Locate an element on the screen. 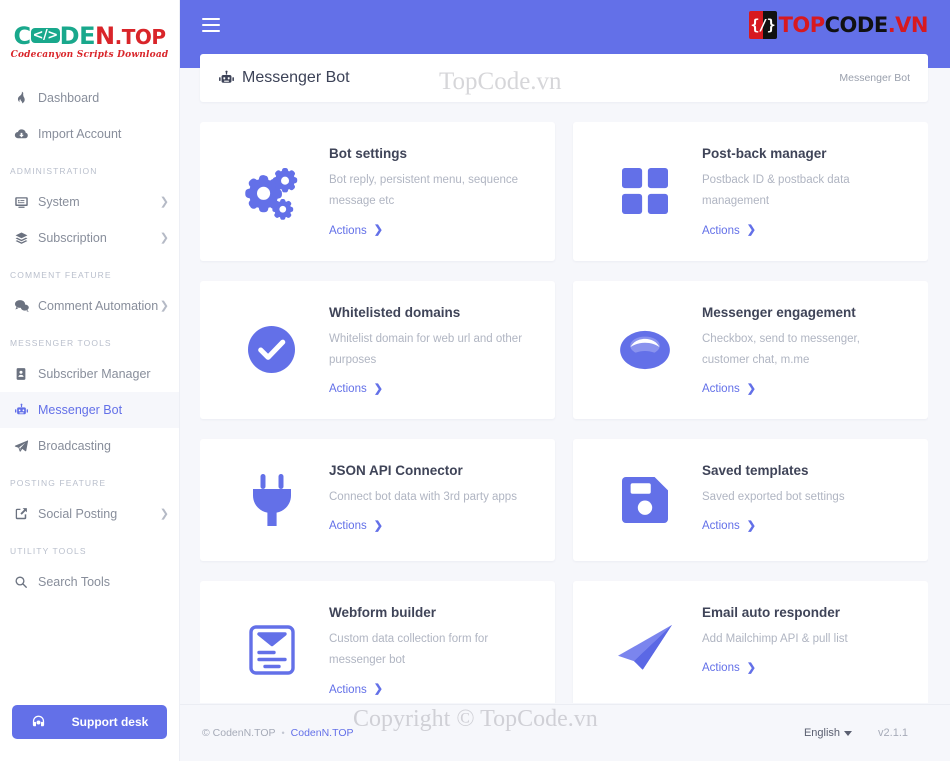  feature-card-title: Email auto responder is located at coordinates (771, 613).